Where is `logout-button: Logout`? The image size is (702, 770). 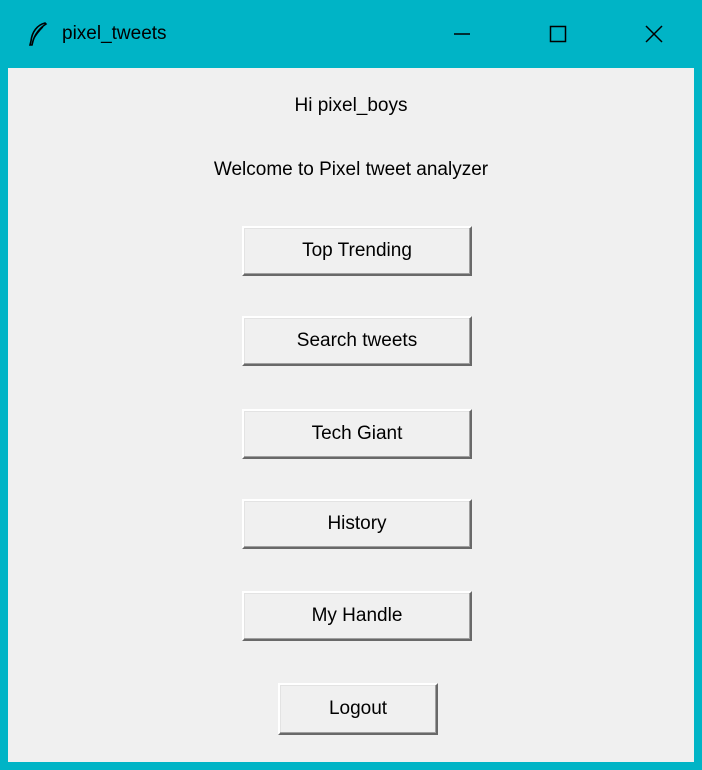
logout-button: Logout is located at coordinates (358, 709).